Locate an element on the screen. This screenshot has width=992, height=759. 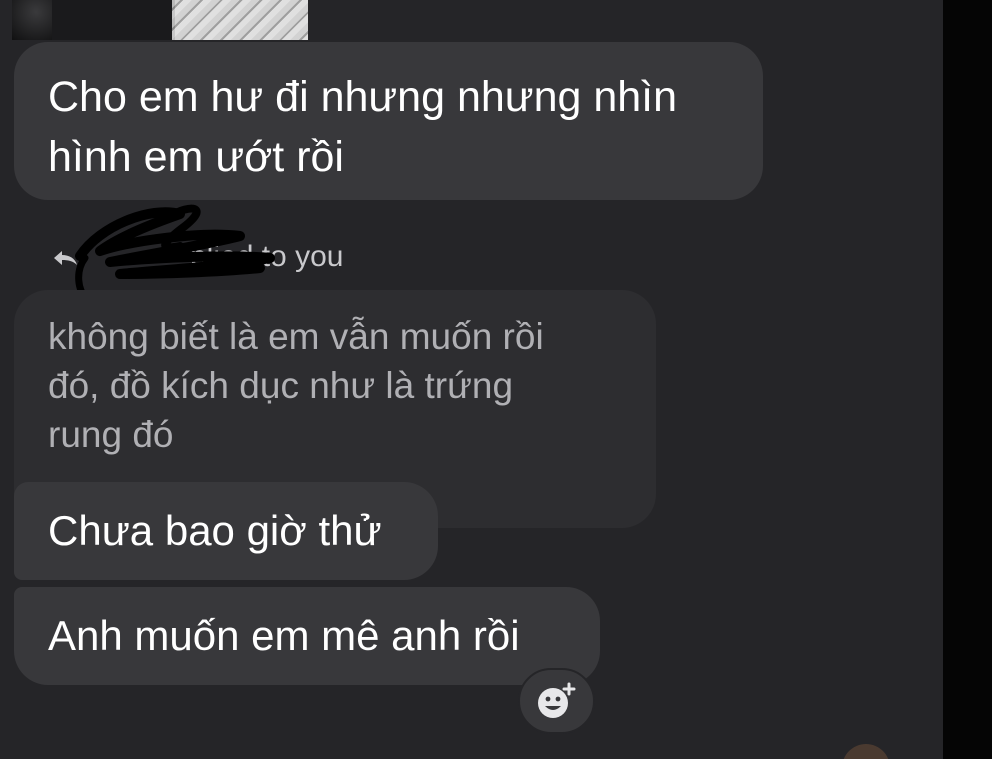
message-text-line: hình em ướt rồi is located at coordinates (196, 157).